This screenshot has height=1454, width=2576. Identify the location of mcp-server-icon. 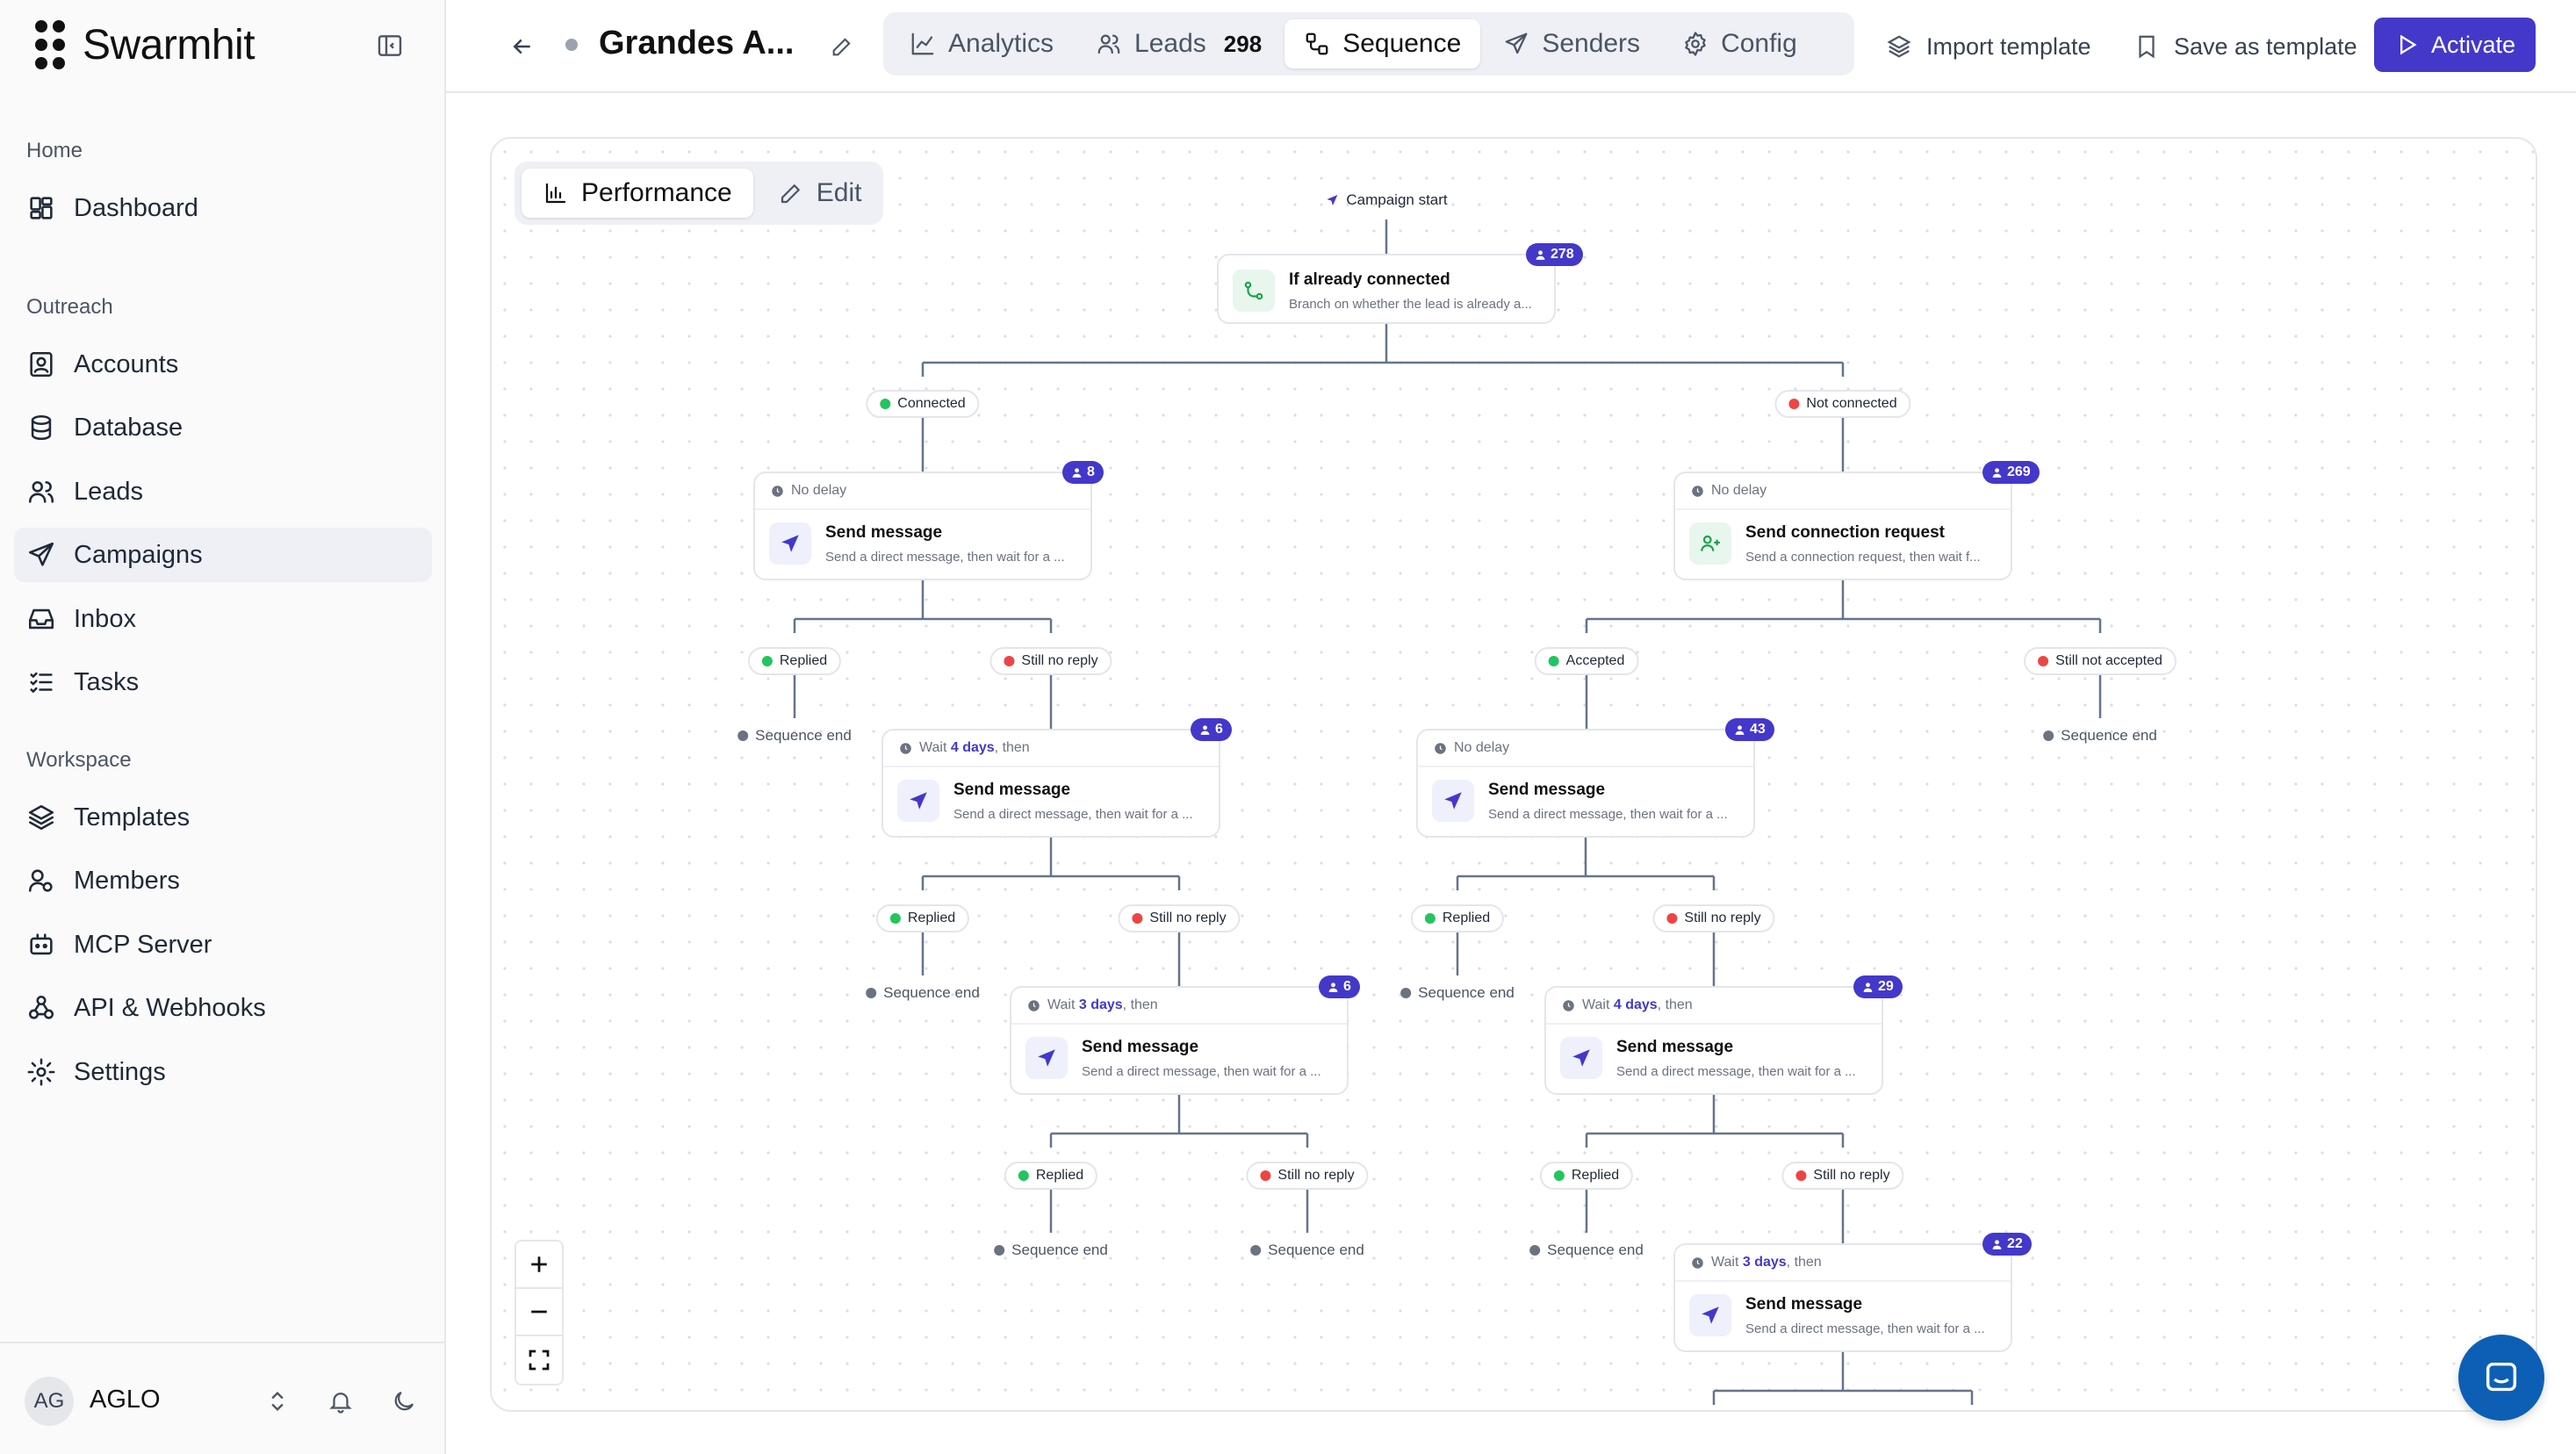
(41, 944).